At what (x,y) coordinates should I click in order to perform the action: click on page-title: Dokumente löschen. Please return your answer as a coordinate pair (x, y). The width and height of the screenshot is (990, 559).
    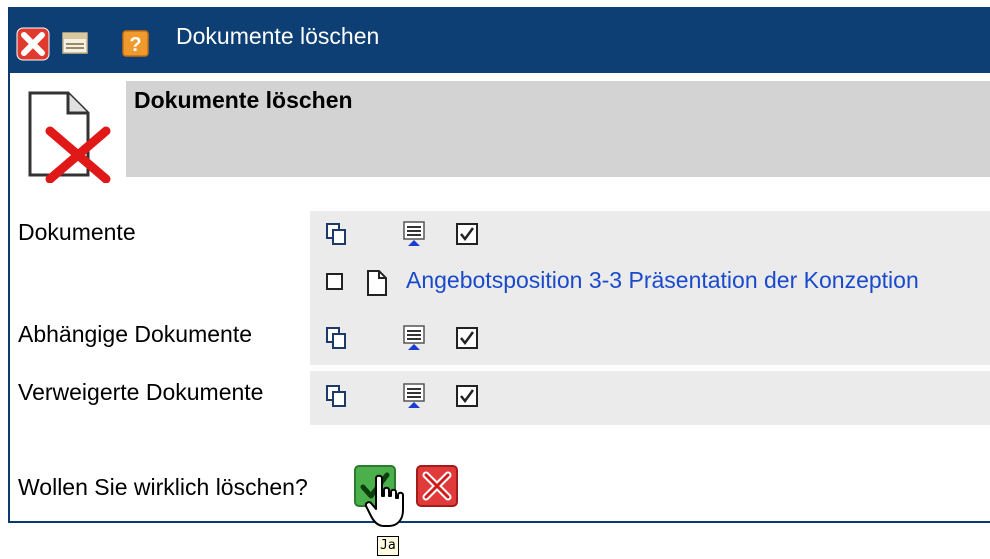
    Looking at the image, I should click on (243, 100).